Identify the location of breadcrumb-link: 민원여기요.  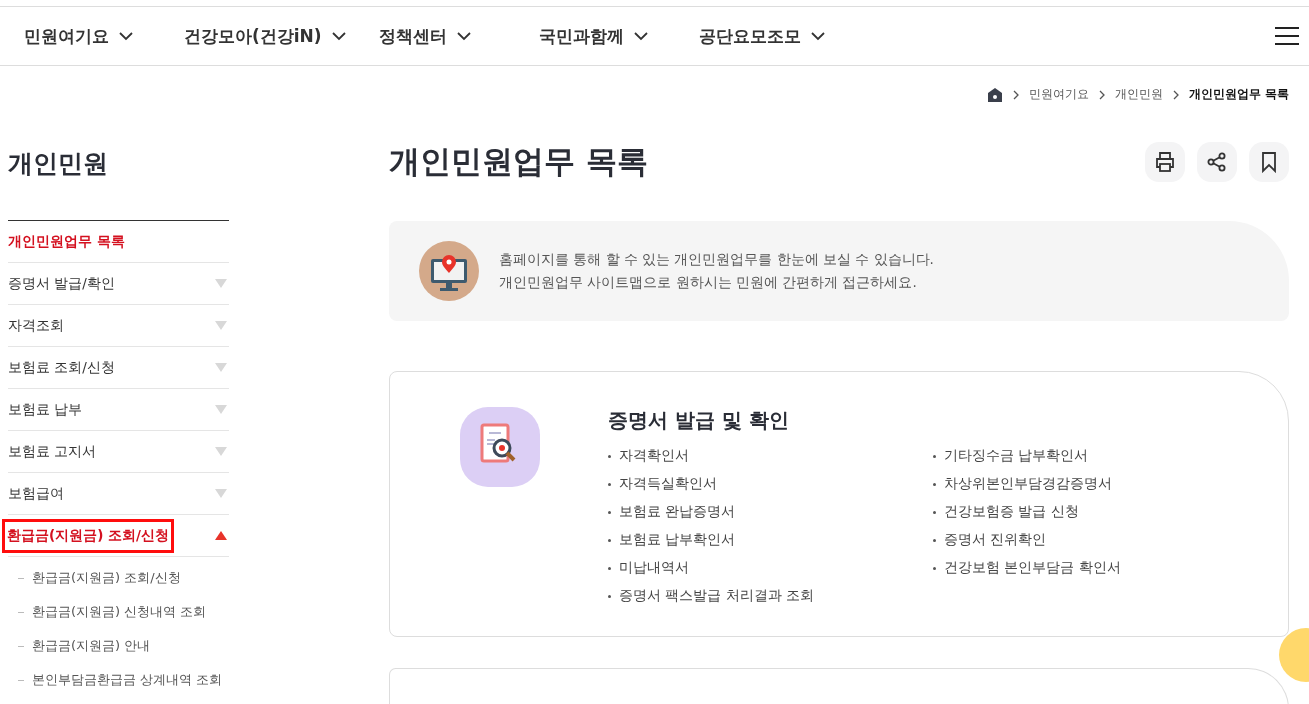
(1058, 94).